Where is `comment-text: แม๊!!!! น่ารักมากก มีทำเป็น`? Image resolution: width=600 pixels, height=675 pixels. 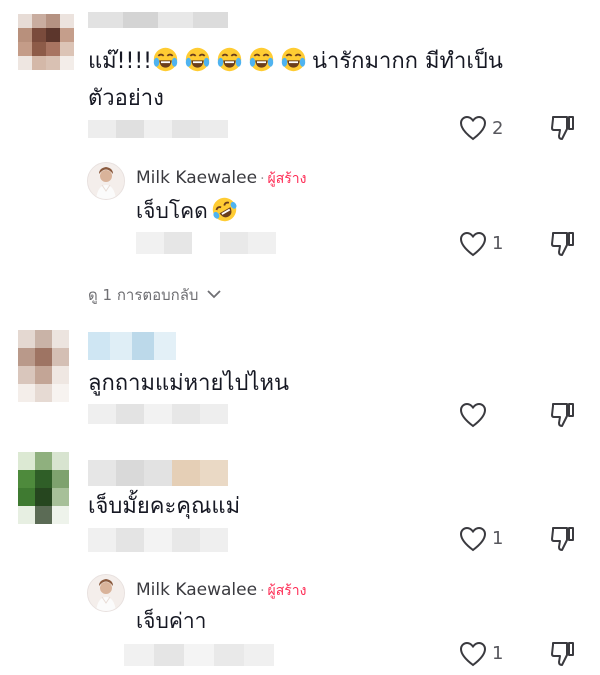 comment-text: แม๊!!!! น่ารักมากก มีทำเป็น is located at coordinates (295, 61).